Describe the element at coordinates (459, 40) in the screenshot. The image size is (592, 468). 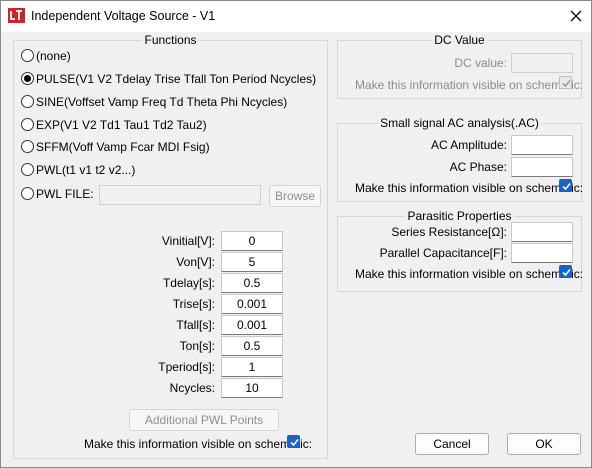
I see `dc-value-legend: DC Value` at that location.